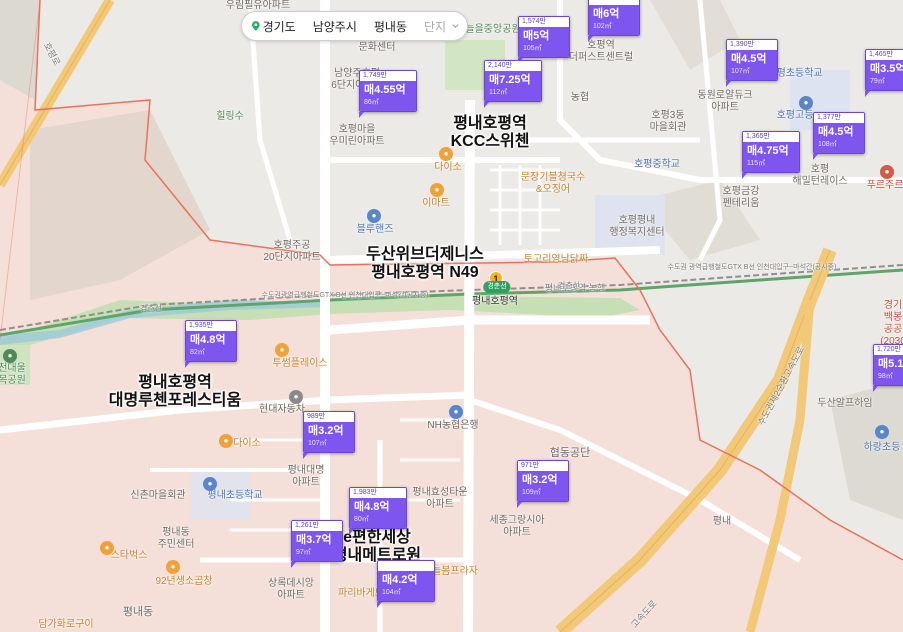 The image size is (903, 632). I want to click on listing-area: 104㎡, so click(391, 592).